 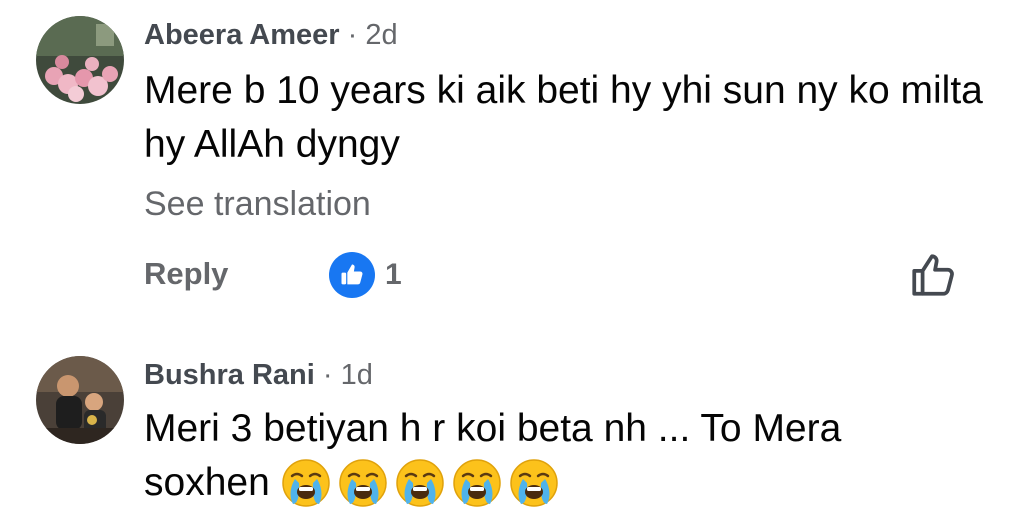 What do you see at coordinates (207, 482) in the screenshot?
I see `comment-text-line-2-text: soxhen` at bounding box center [207, 482].